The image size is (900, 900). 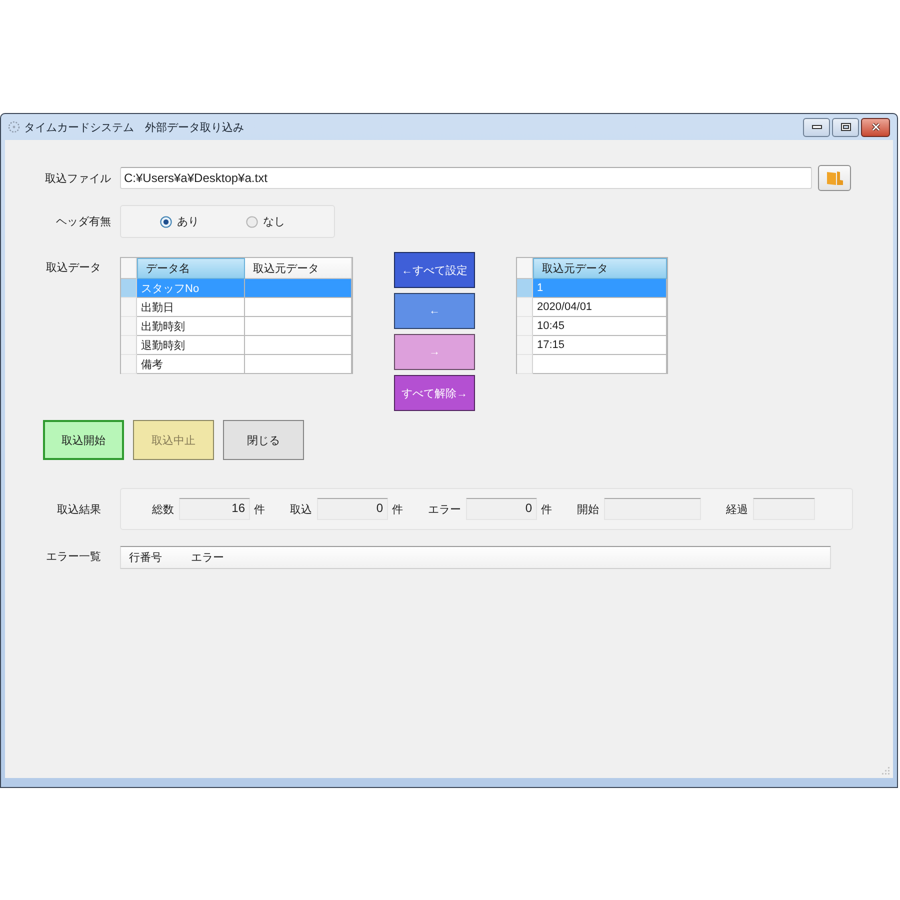 I want to click on table-cell: 退勤時刻, so click(x=191, y=345).